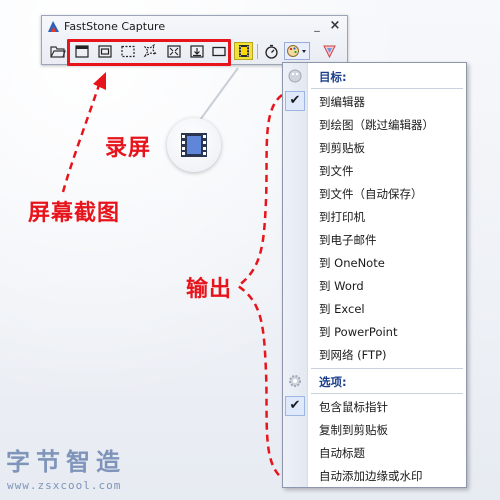 Image resolution: width=500 pixels, height=500 pixels. What do you see at coordinates (342, 309) in the screenshot?
I see `menu-item-label: 到 Excel` at bounding box center [342, 309].